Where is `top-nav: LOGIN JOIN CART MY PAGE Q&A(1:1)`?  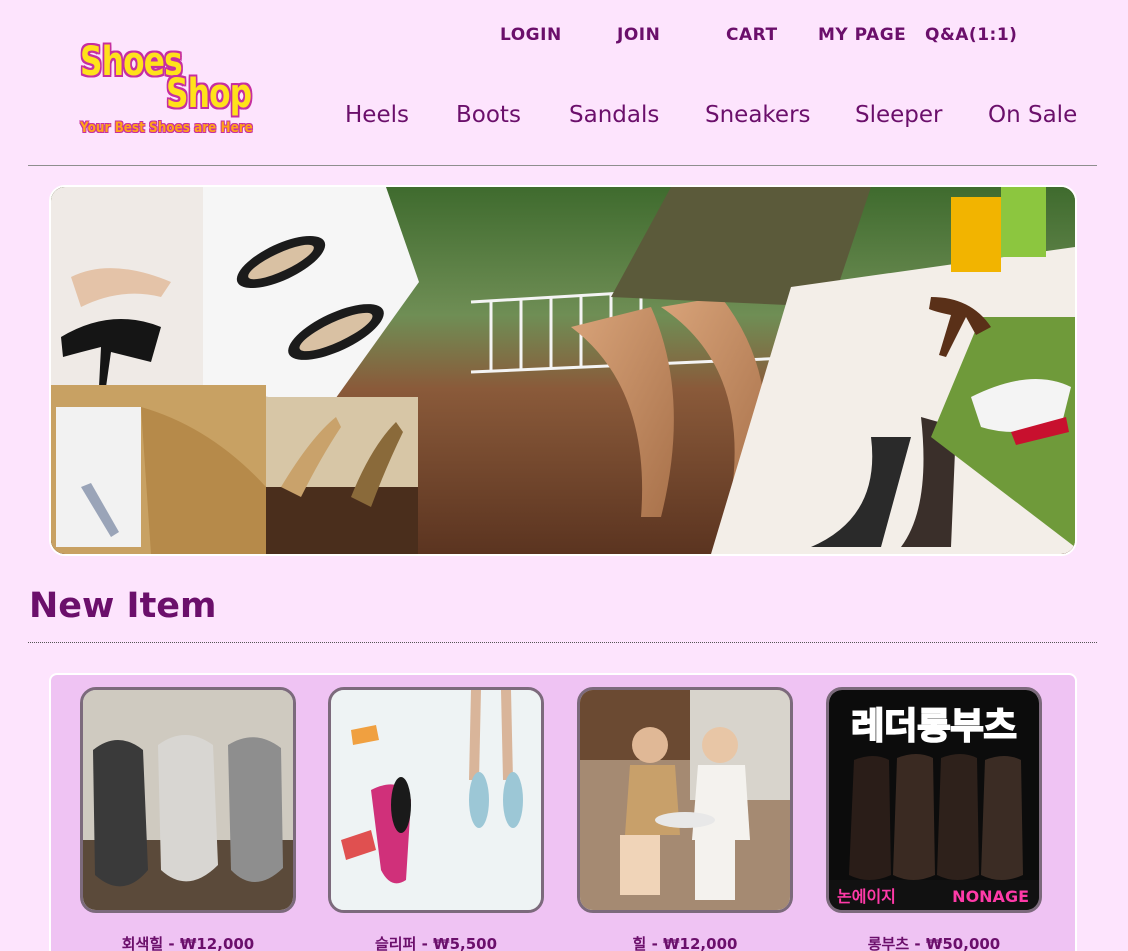
top-nav: LOGIN JOIN CART MY PAGE Q&A(1:1) is located at coordinates (564, 37).